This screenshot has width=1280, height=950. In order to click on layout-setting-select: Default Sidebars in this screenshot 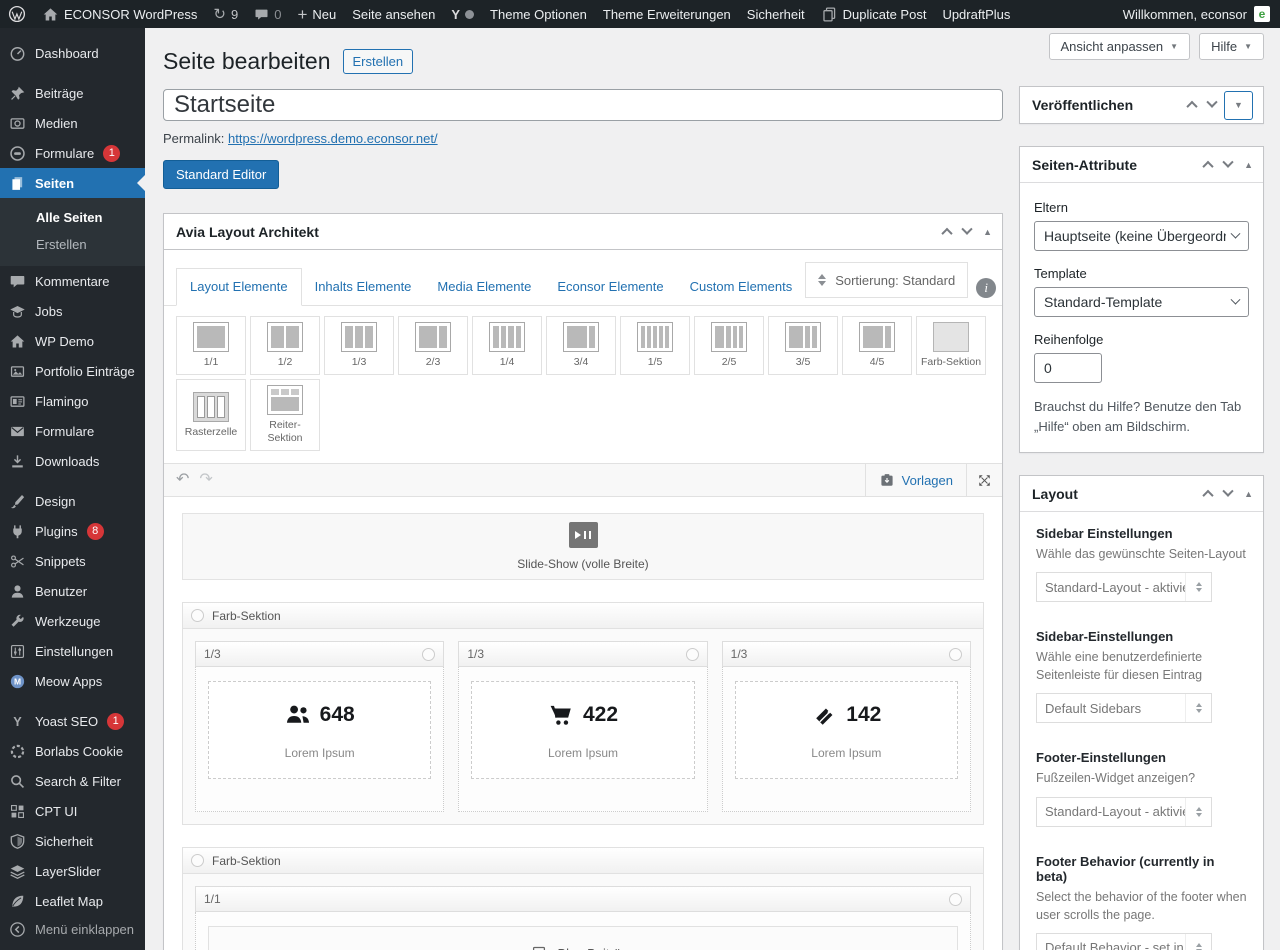, I will do `click(1124, 708)`.